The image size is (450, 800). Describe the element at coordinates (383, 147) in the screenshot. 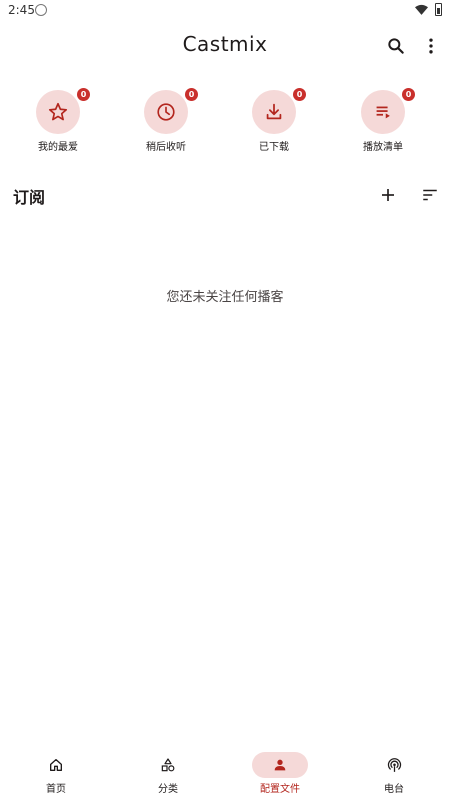

I see `shortcut-label: 播放清单` at that location.